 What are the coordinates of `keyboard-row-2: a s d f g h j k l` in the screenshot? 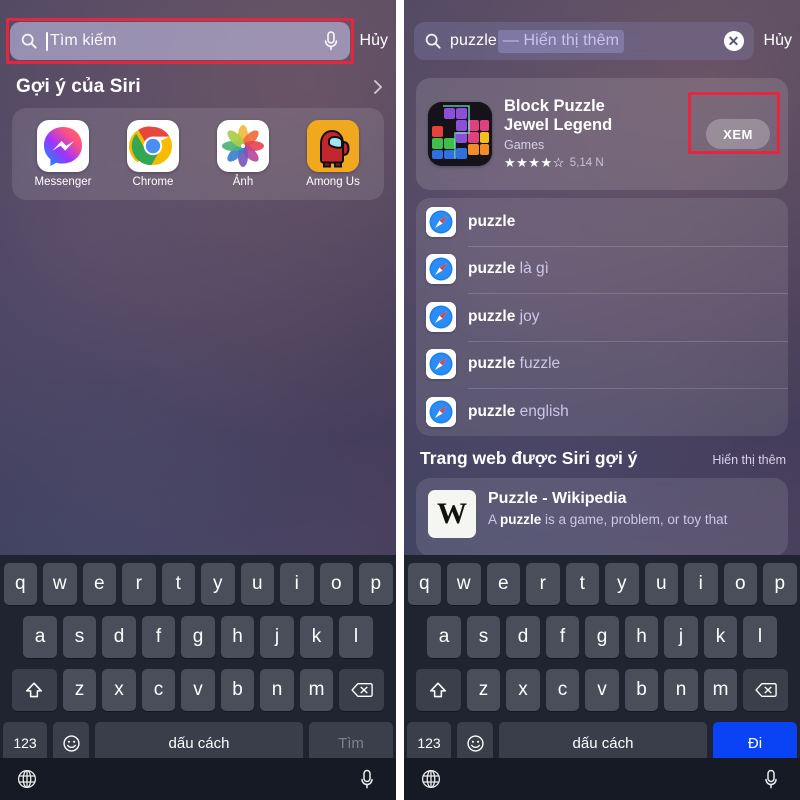 It's located at (602, 637).